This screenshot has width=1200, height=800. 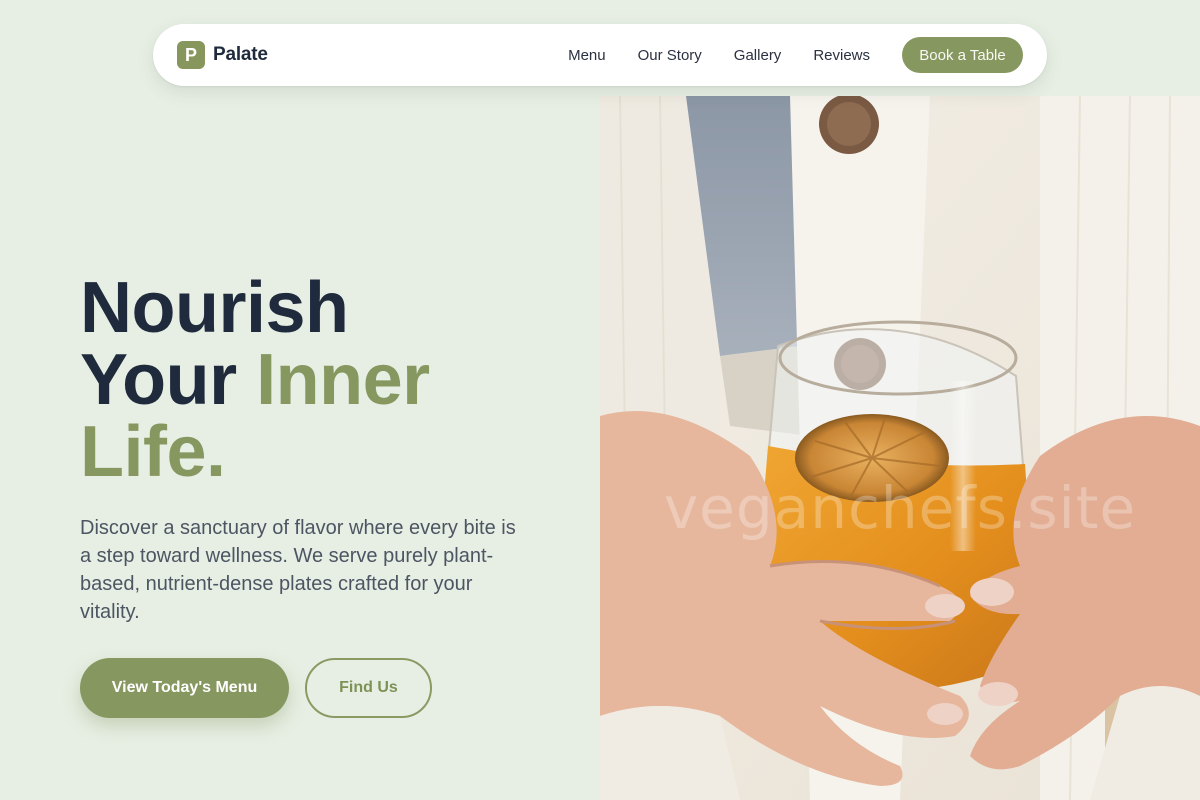 I want to click on find-us-button: Find Us, so click(x=368, y=688).